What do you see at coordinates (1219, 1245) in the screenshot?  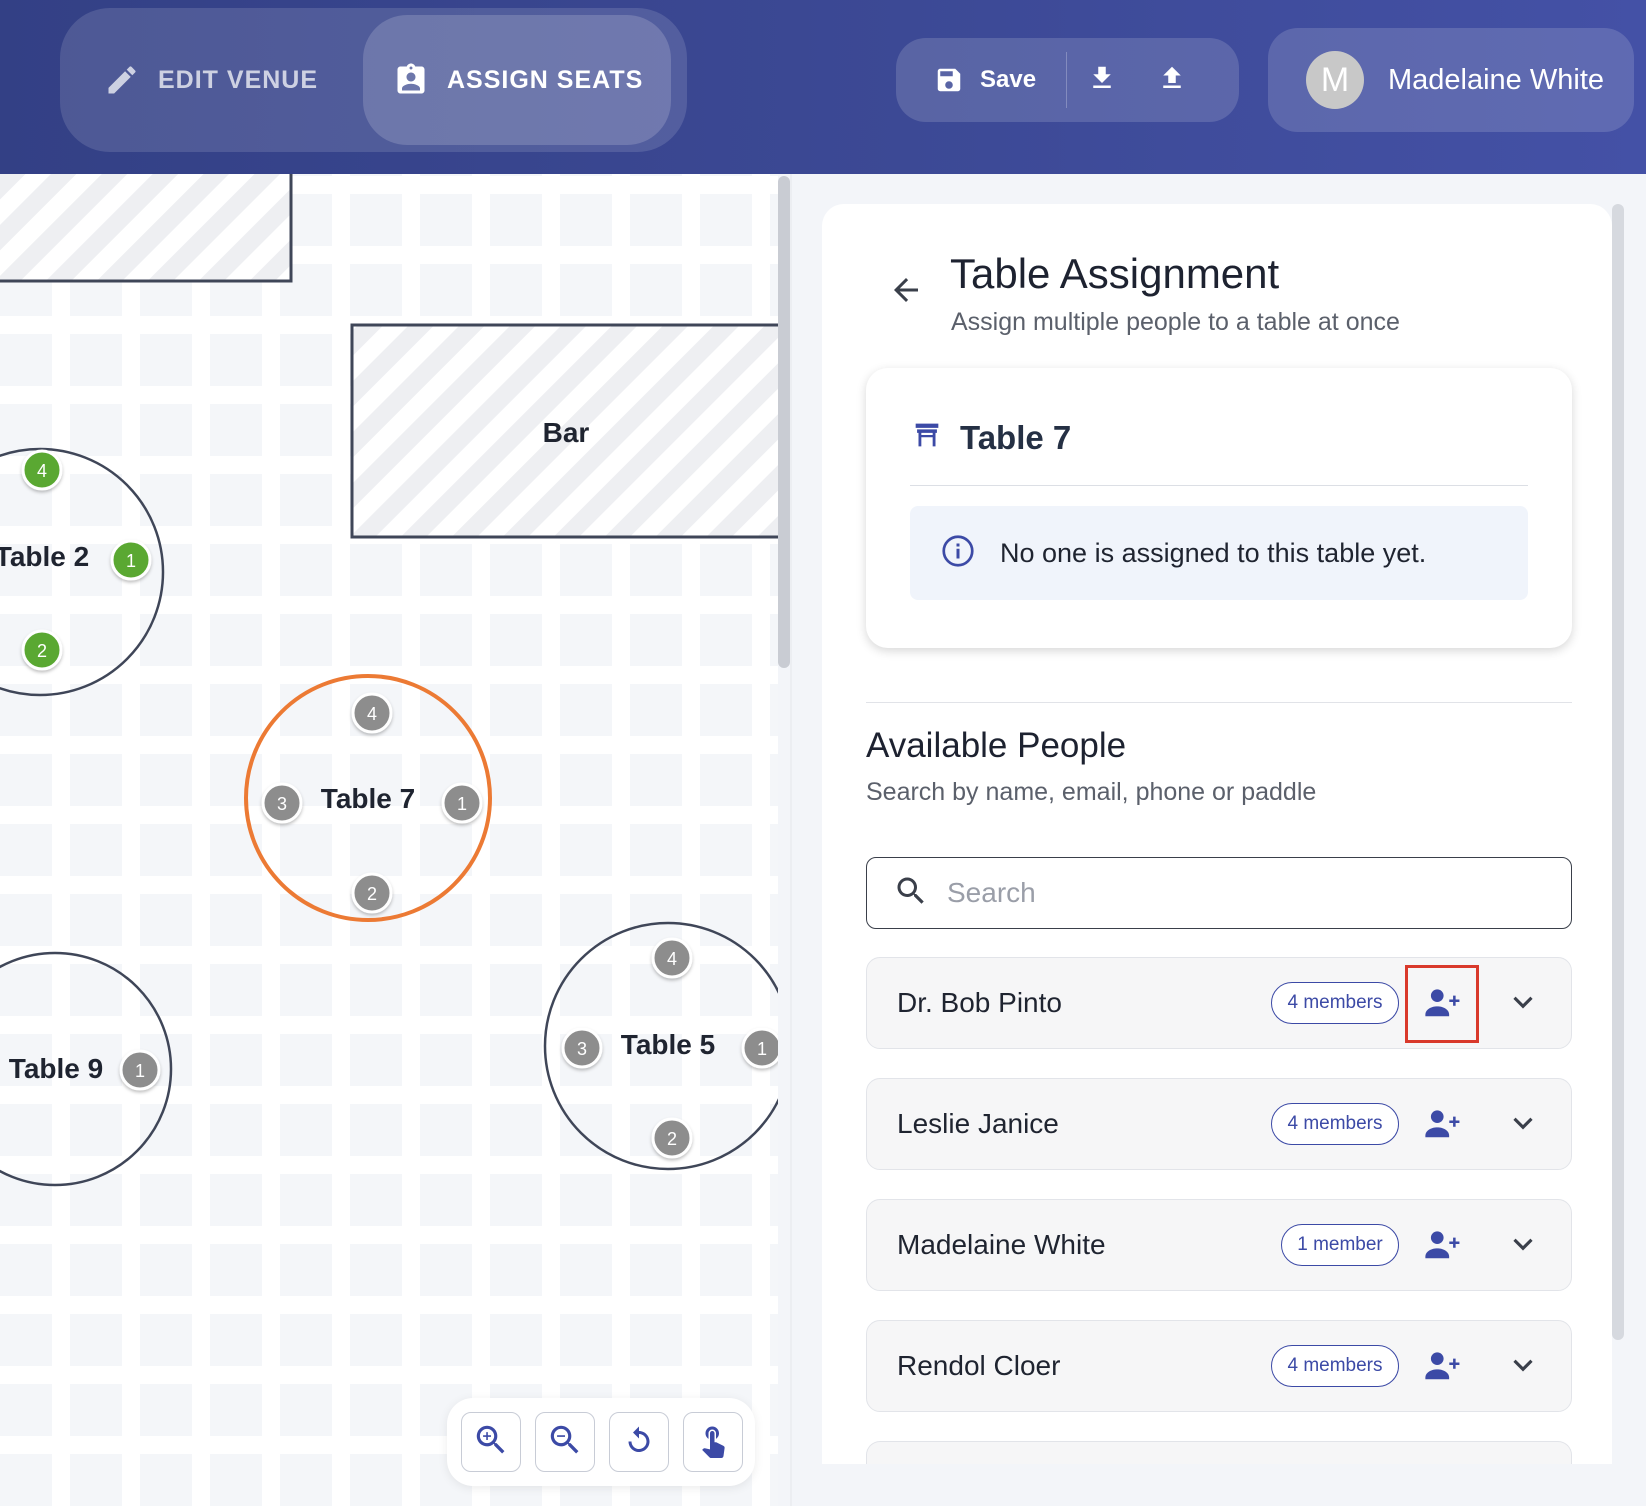 I see `list-item: Madelaine White 1 member` at bounding box center [1219, 1245].